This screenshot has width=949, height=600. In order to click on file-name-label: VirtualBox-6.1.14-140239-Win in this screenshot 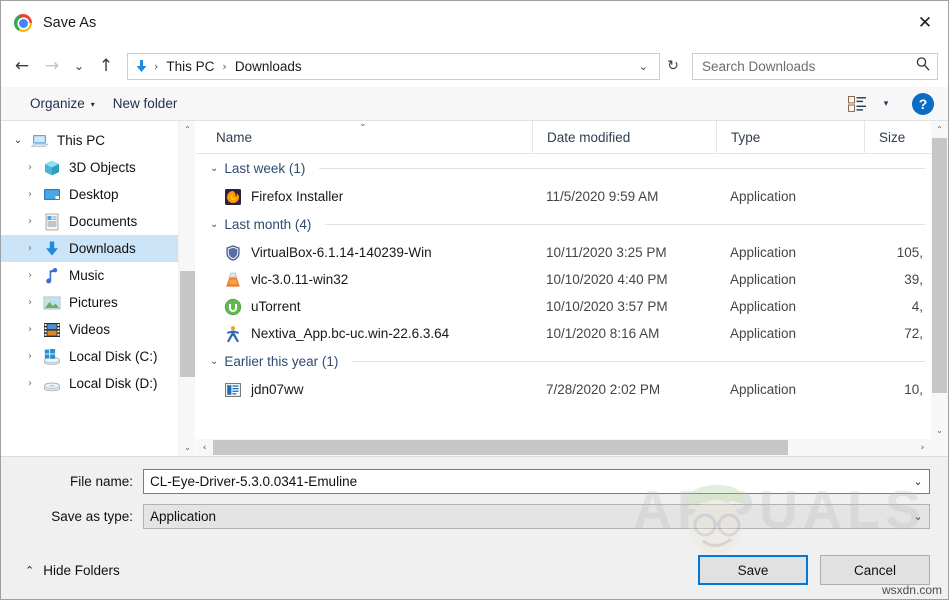, I will do `click(341, 252)`.